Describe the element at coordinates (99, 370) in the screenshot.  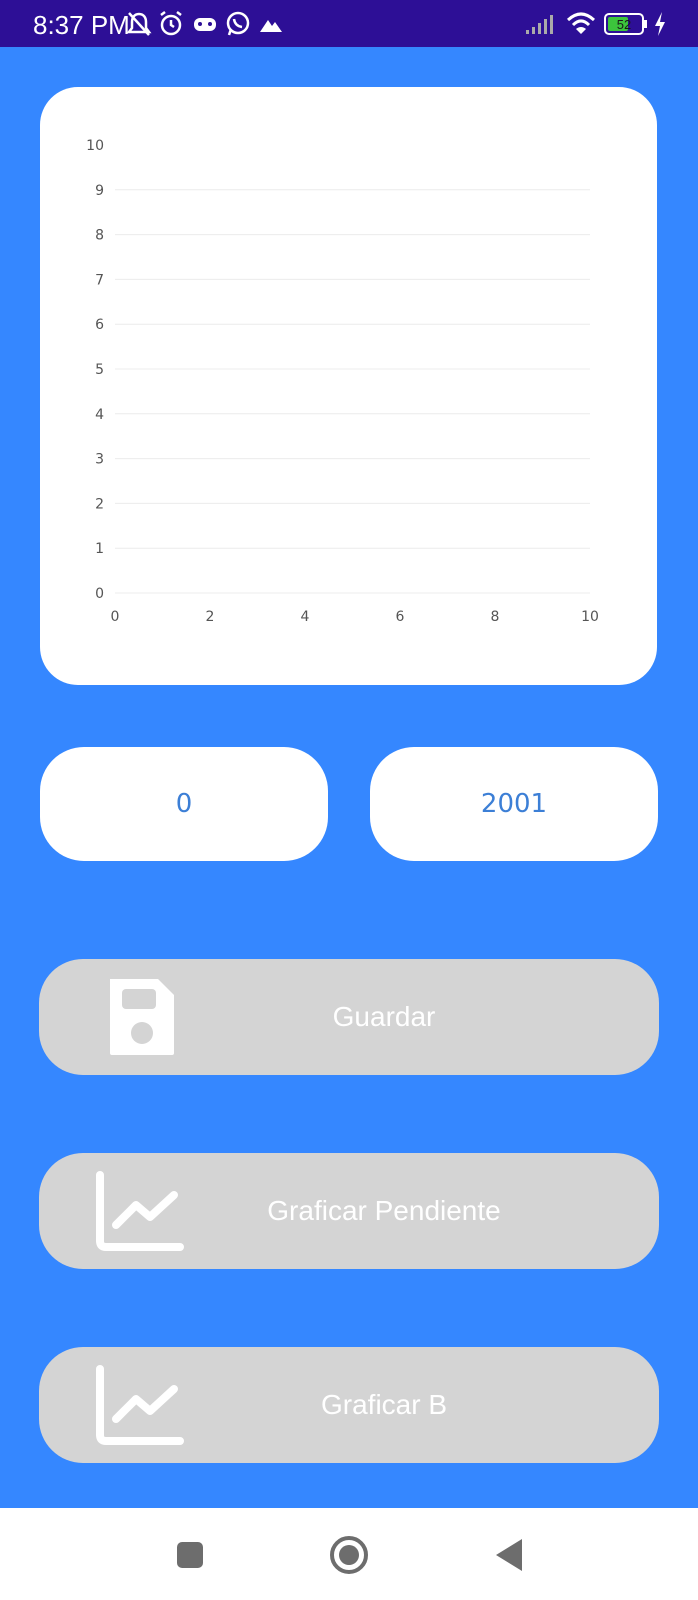
I see `y-tick-label: 5` at that location.